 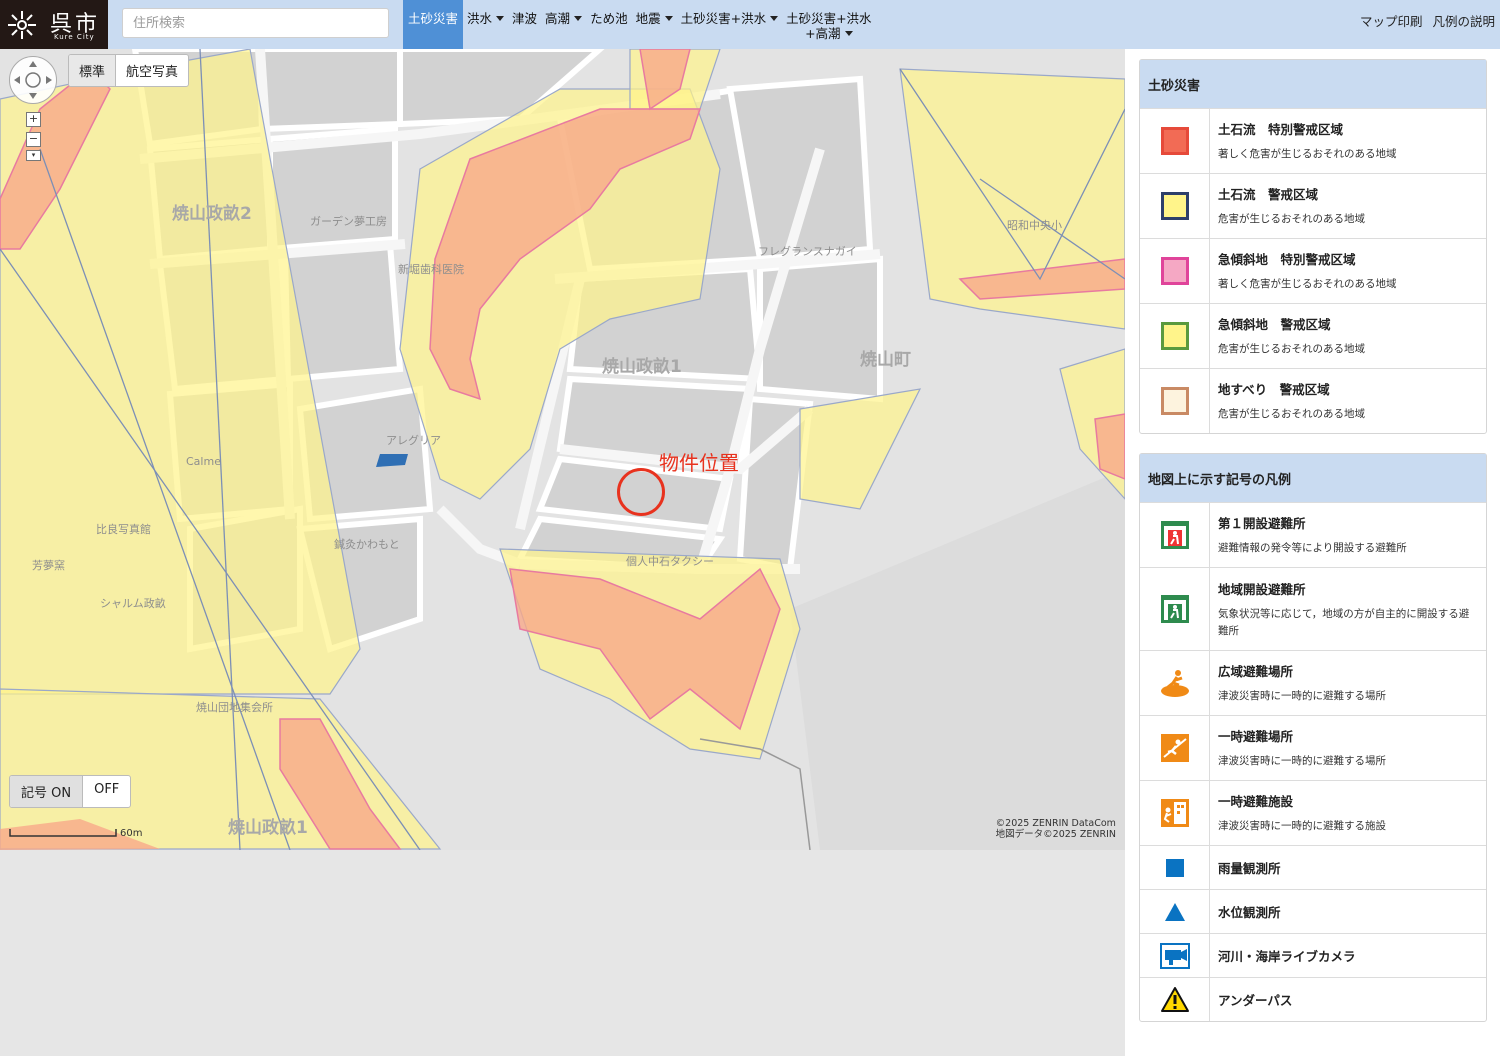 What do you see at coordinates (1302, 748) in the screenshot?
I see `legend-text: 一時避難場所 津波災害時に一時的に避難する場所` at bounding box center [1302, 748].